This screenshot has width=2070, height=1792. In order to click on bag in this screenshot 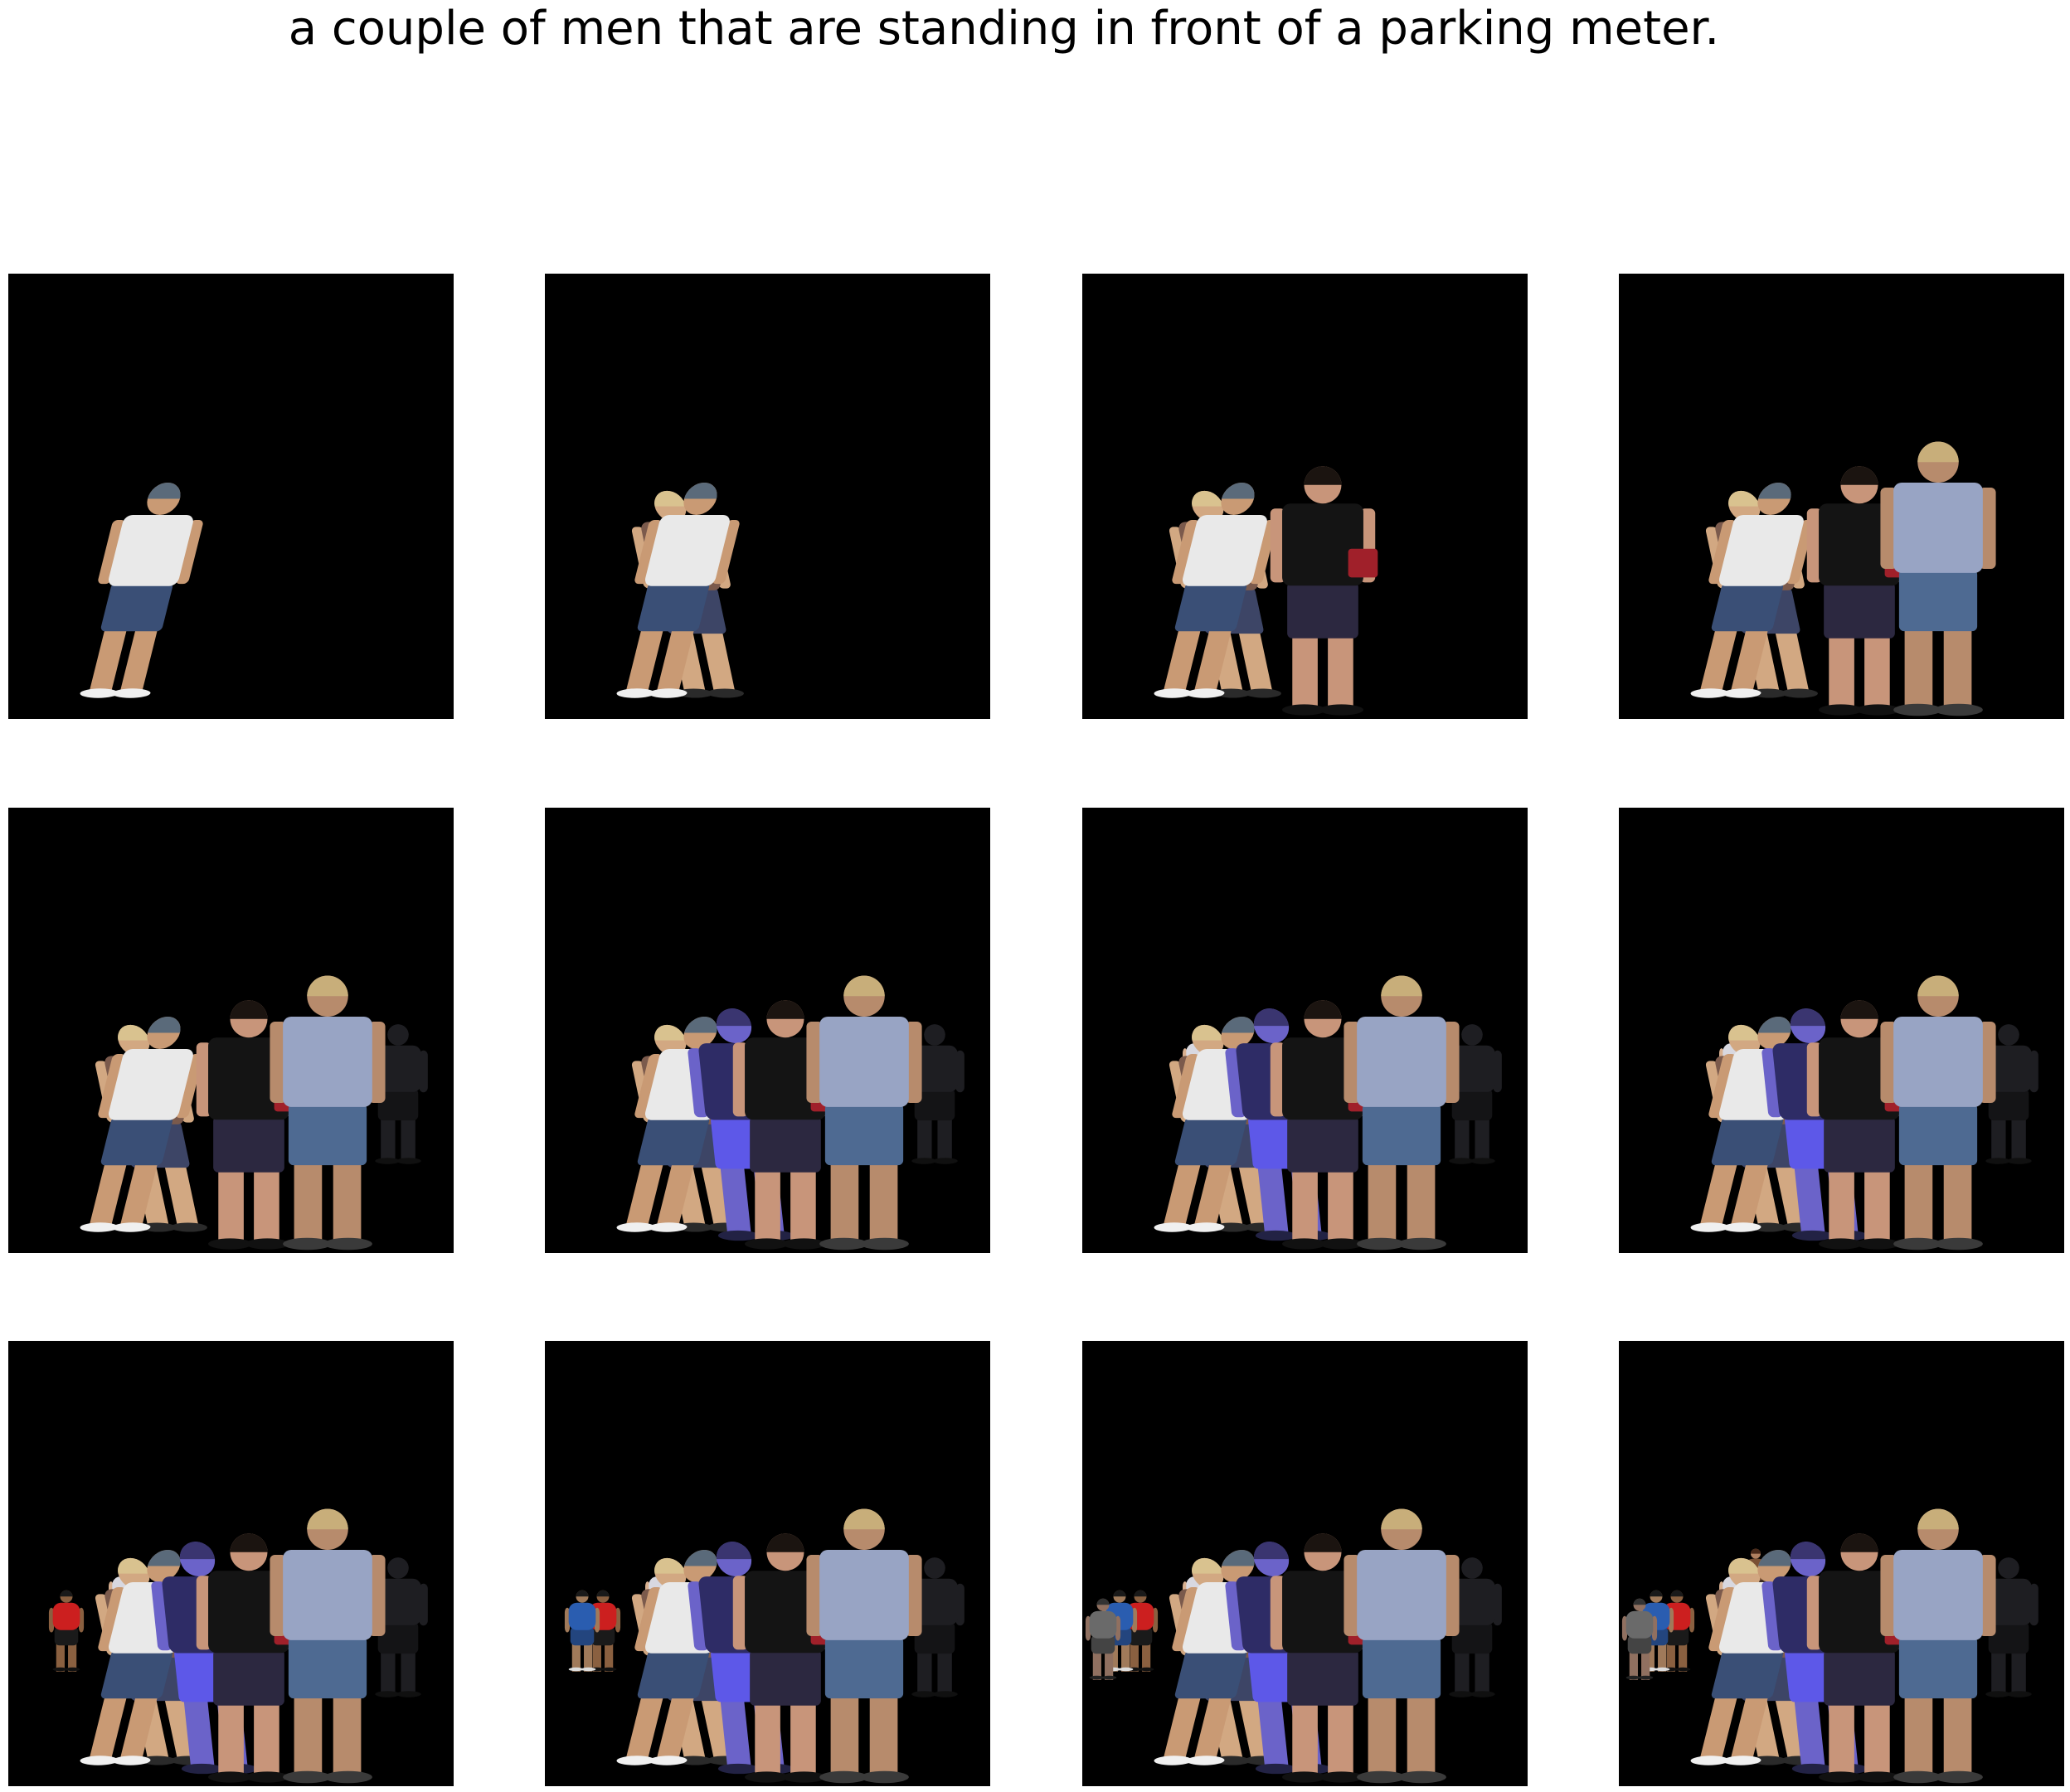, I will do `click(1363, 563)`.